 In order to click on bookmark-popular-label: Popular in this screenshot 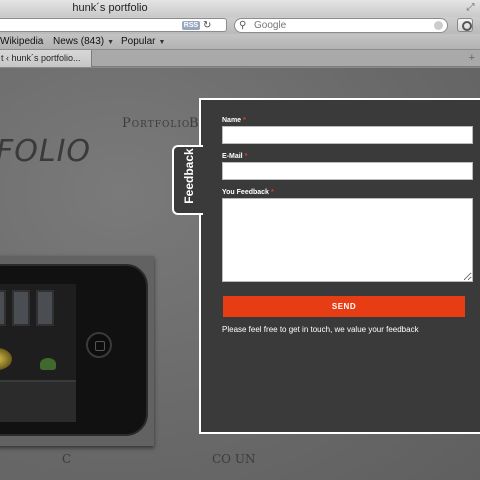, I will do `click(138, 41)`.